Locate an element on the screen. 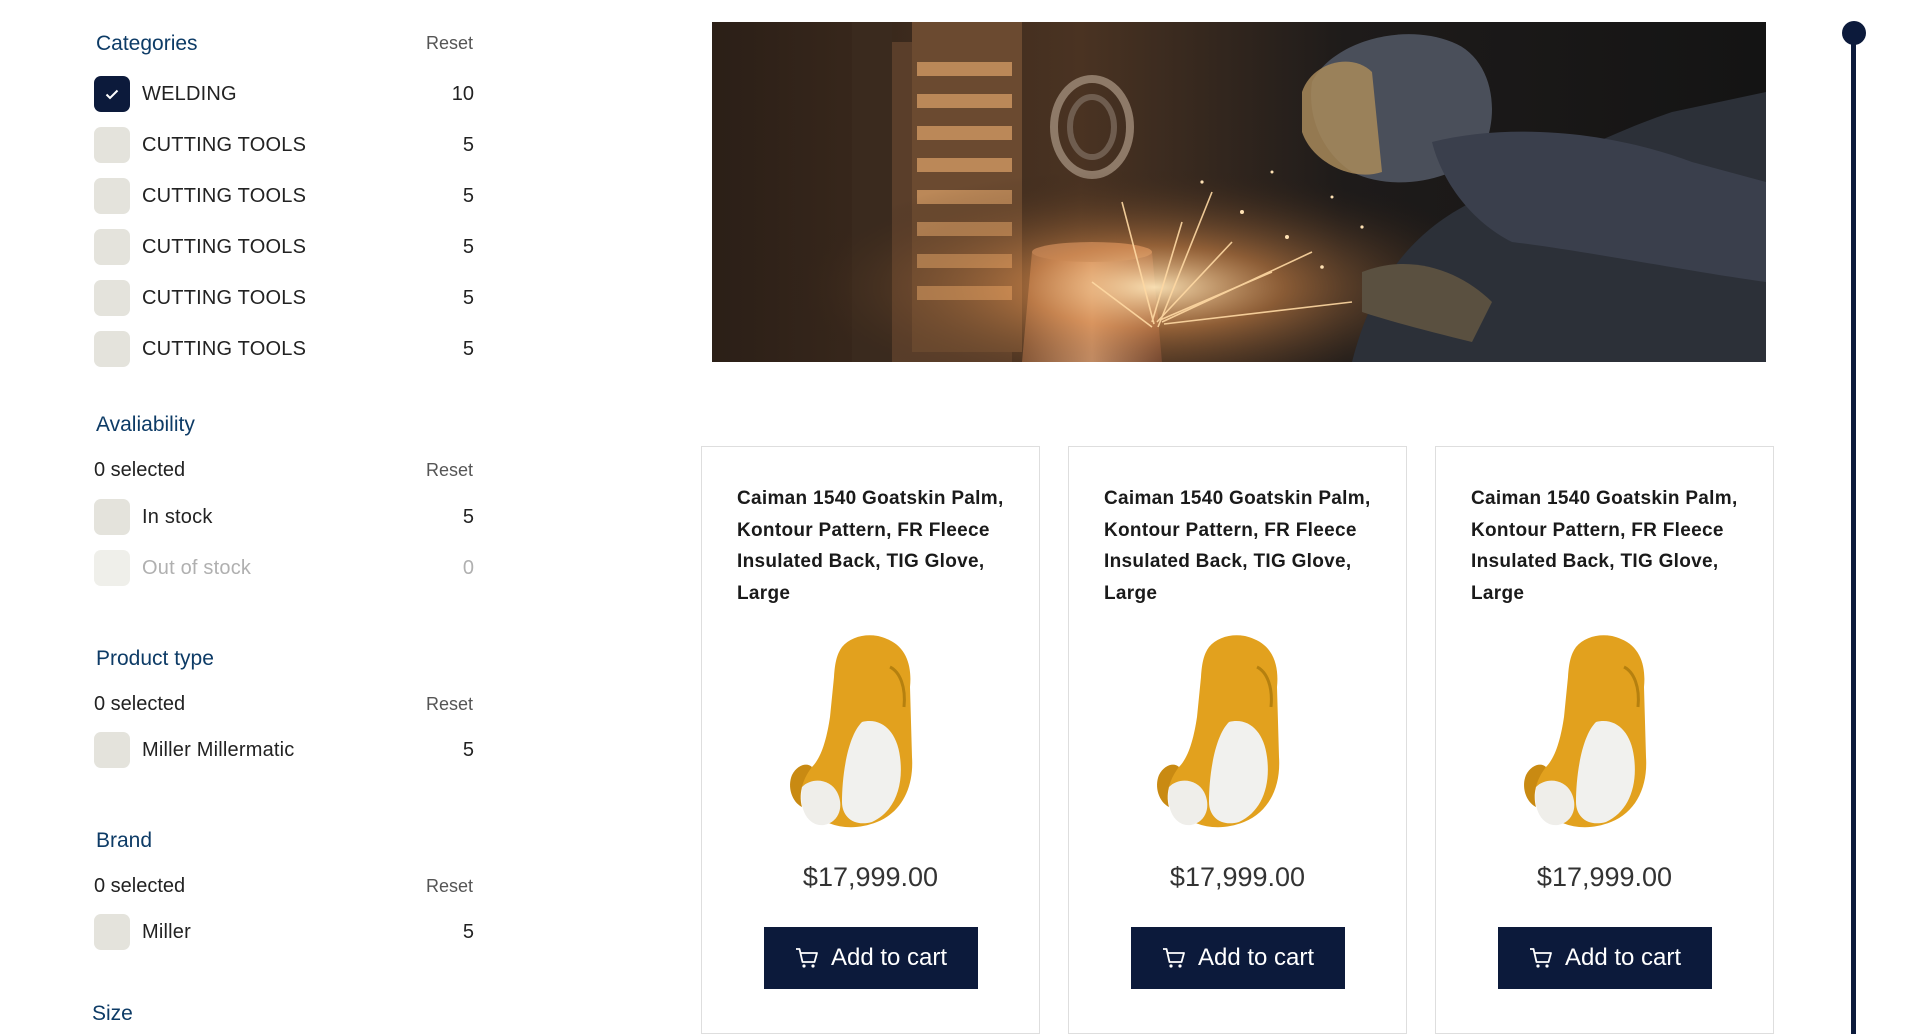  product-type-title: Product type is located at coordinates (155, 658).